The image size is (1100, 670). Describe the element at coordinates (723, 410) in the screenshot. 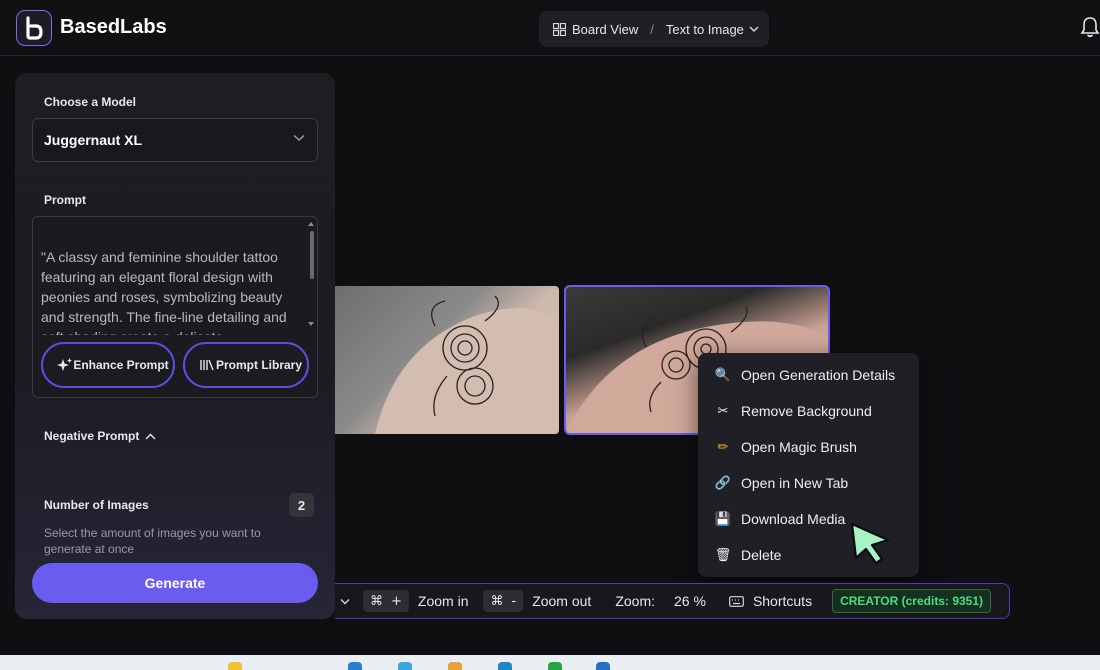

I see `scissors-icon: ✂` at that location.